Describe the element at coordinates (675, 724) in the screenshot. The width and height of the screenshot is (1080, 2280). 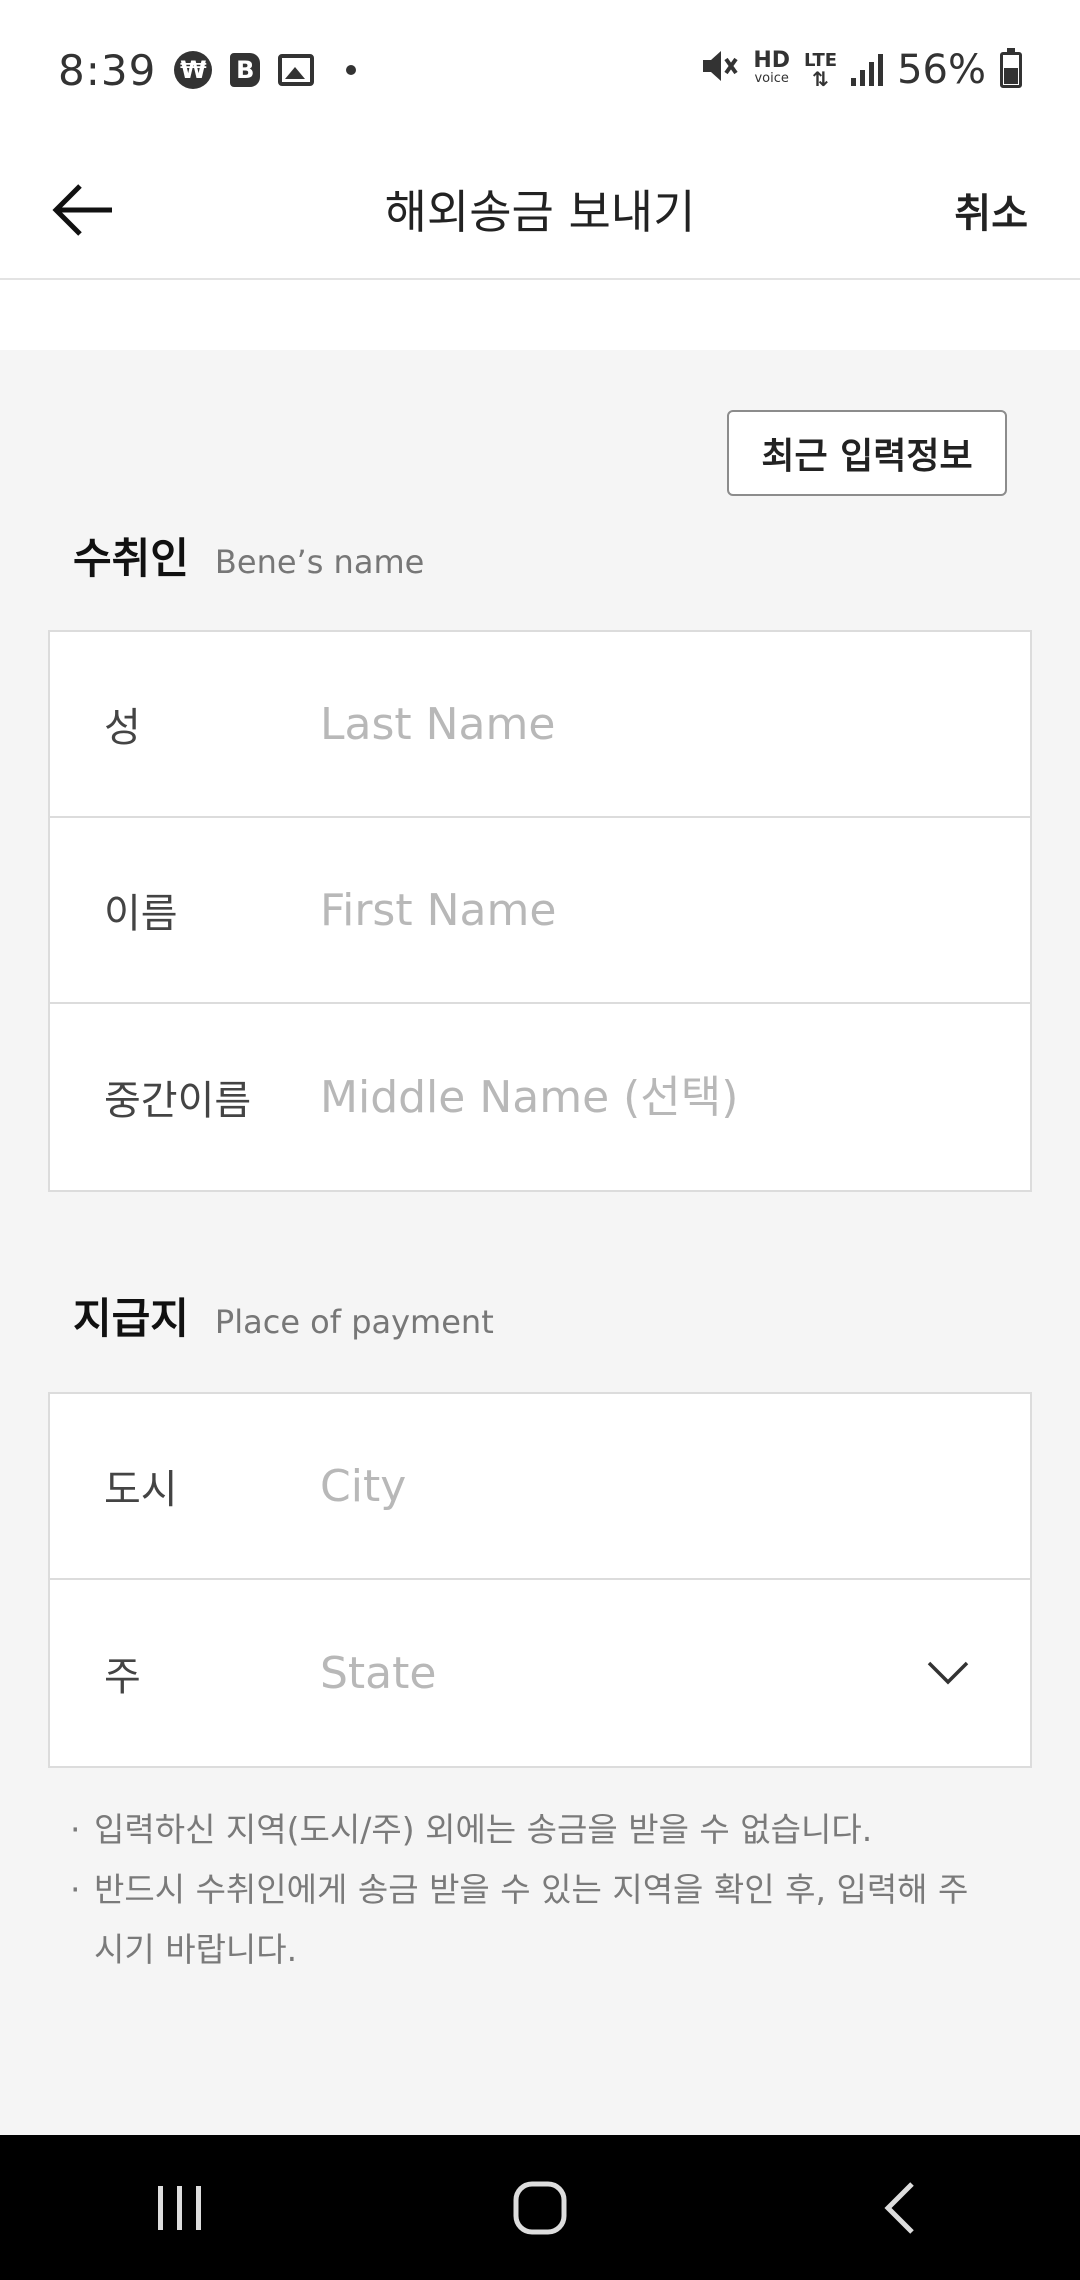
I see `last-name-input` at that location.